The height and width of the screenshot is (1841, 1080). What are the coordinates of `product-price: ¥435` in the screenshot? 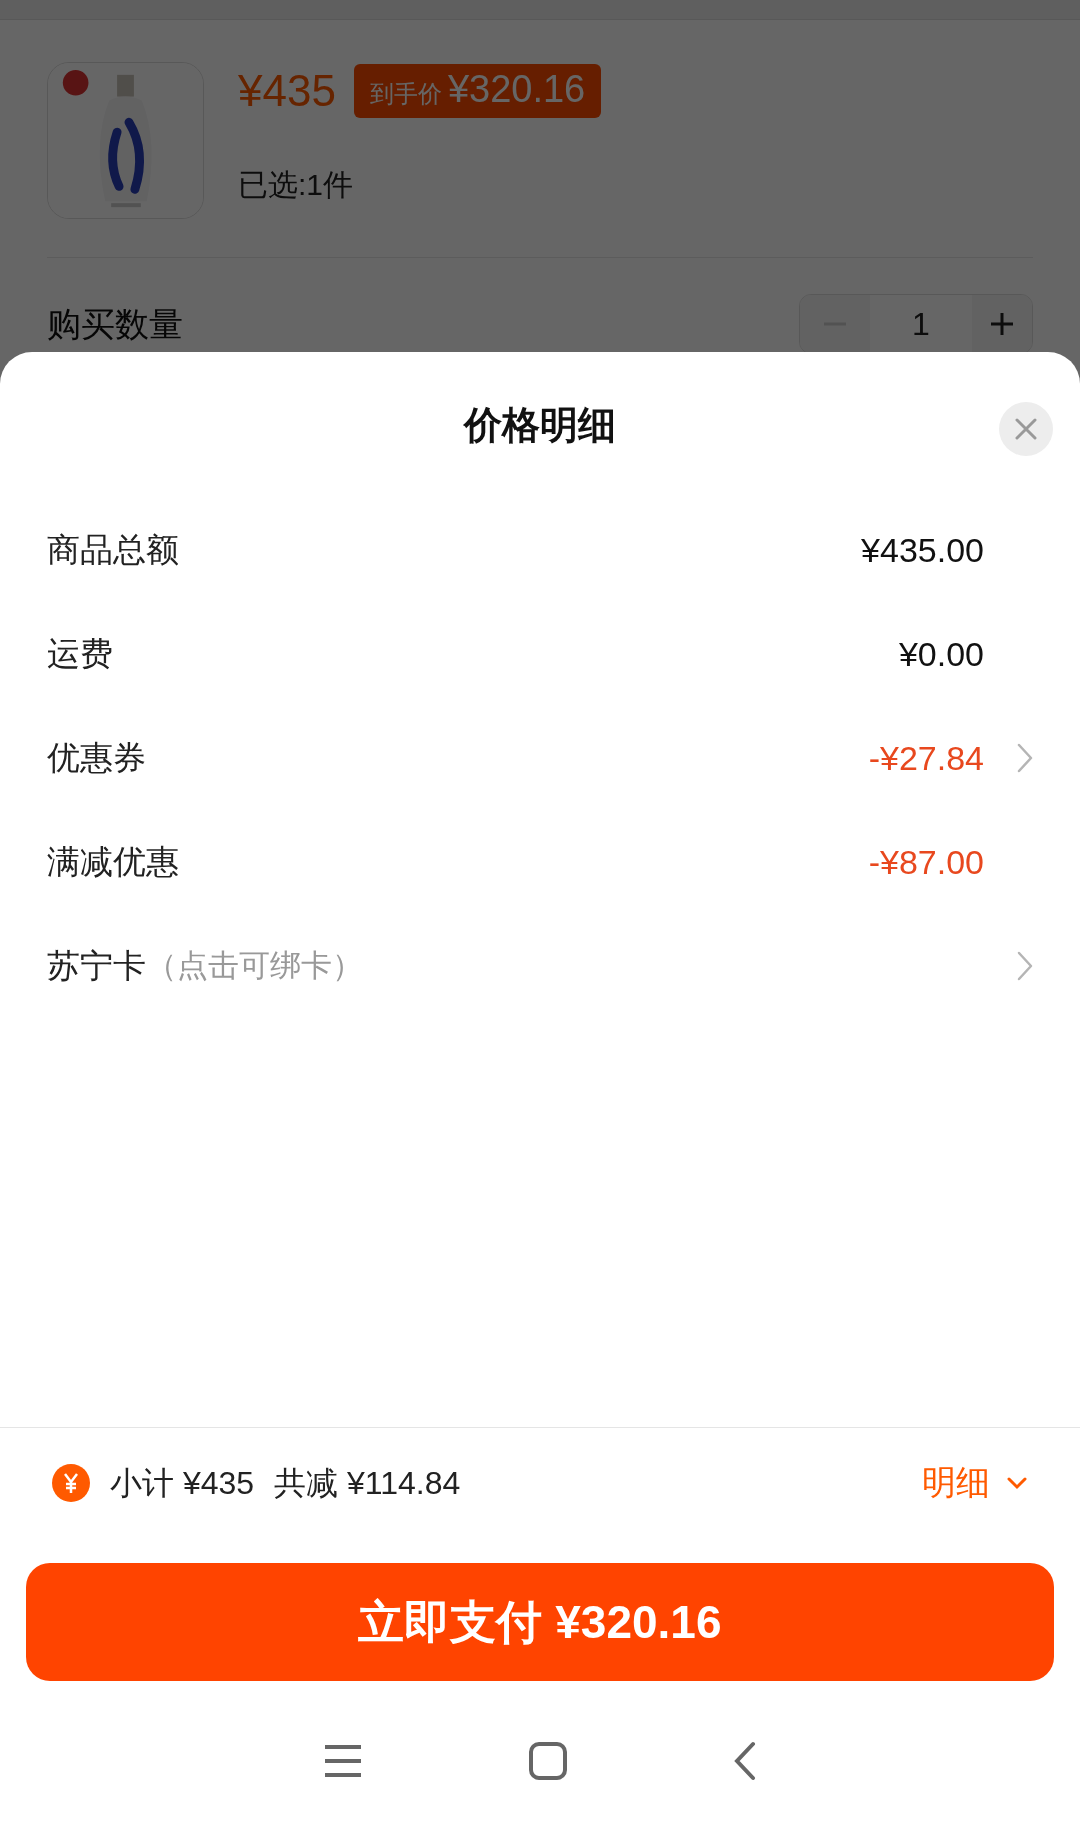 It's located at (287, 91).